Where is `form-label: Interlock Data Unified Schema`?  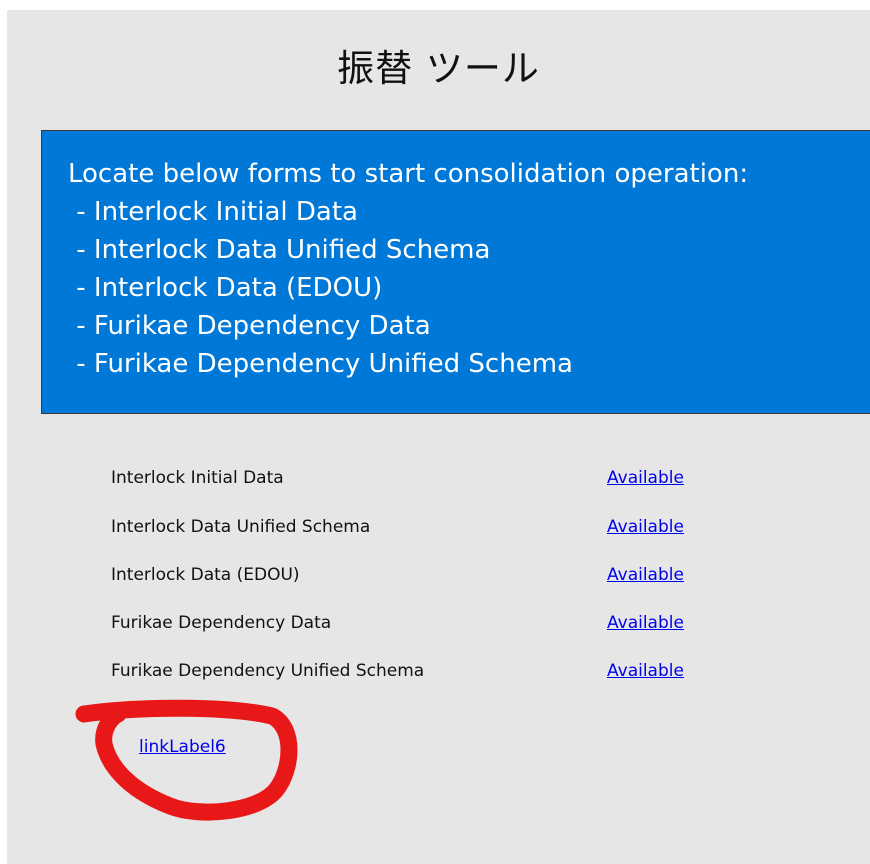
form-label: Interlock Data Unified Schema is located at coordinates (241, 527).